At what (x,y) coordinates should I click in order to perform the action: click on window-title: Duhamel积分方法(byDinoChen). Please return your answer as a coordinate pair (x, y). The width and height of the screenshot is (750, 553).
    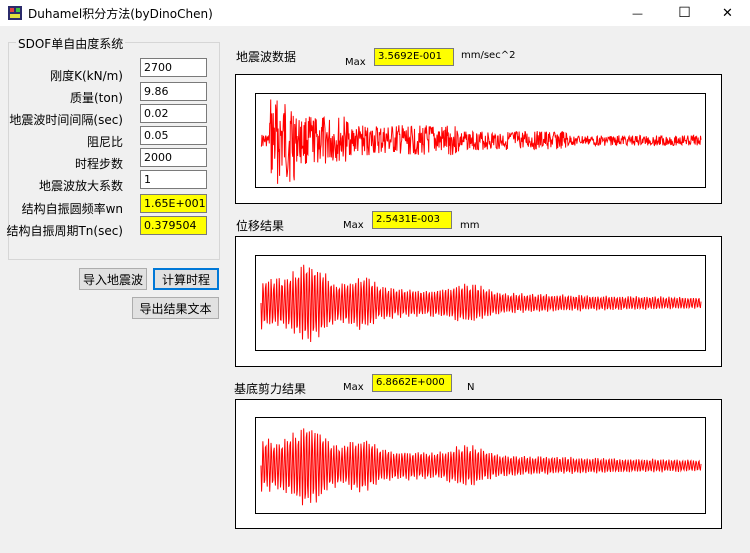
    Looking at the image, I should click on (120, 14).